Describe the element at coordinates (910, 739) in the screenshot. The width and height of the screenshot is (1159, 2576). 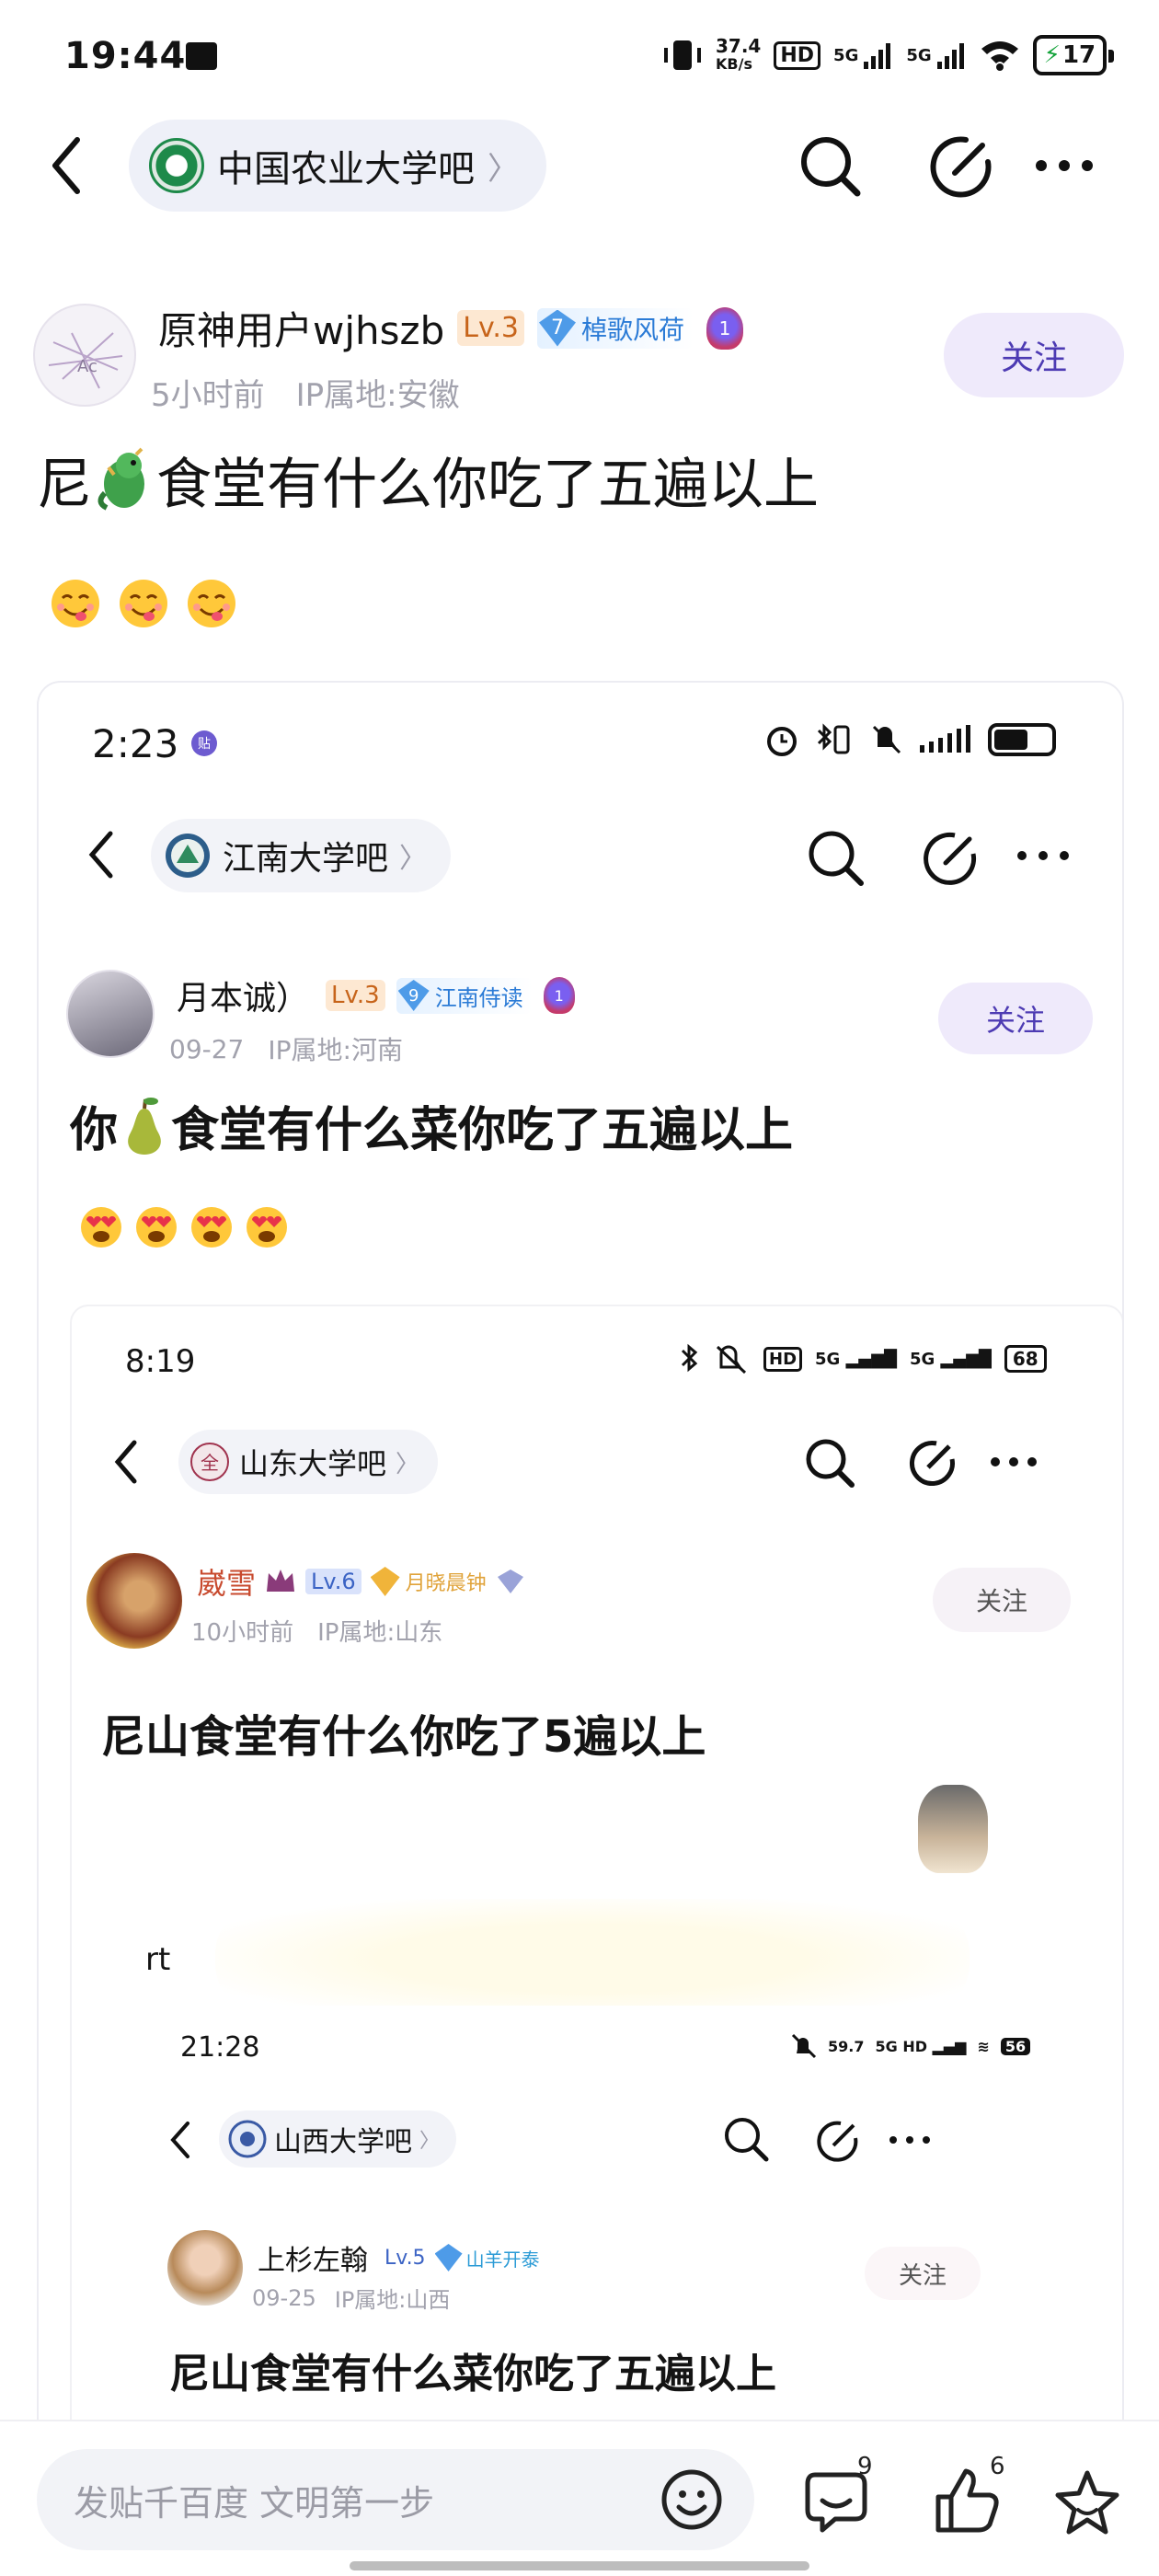
I see `img-status-icons` at that location.